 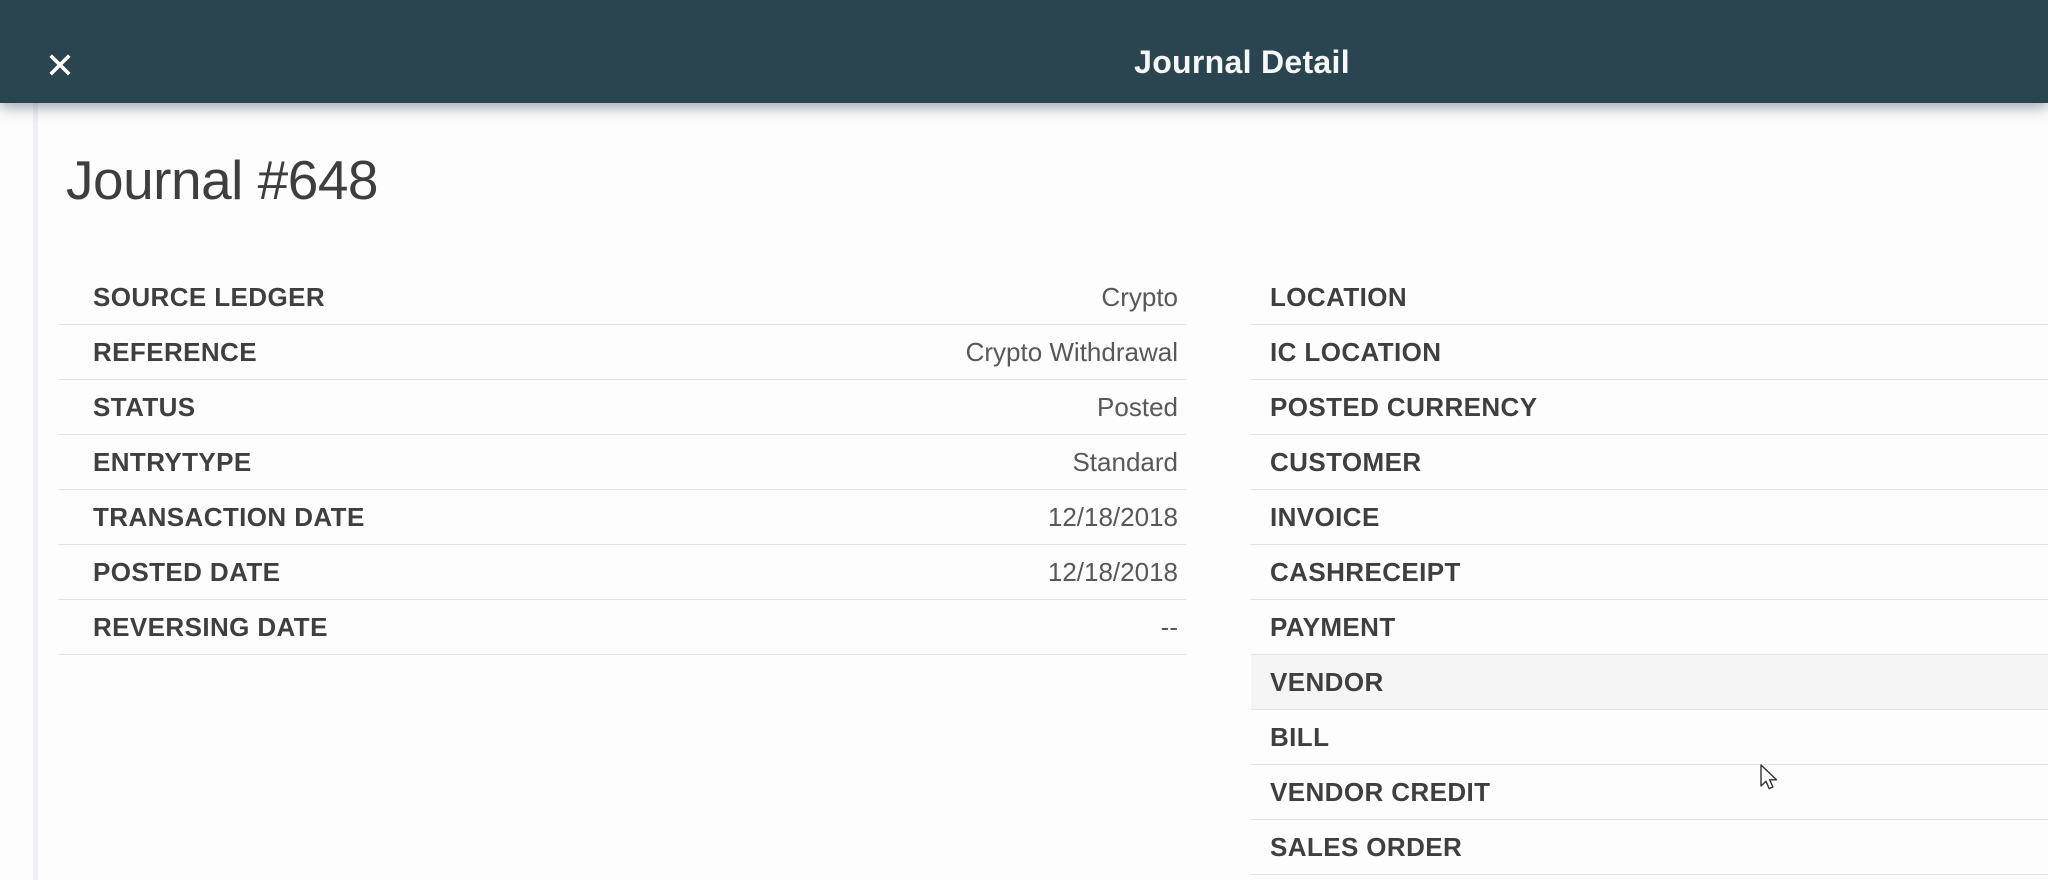 What do you see at coordinates (1365, 571) in the screenshot?
I see `field-label: CASHRECEIPT` at bounding box center [1365, 571].